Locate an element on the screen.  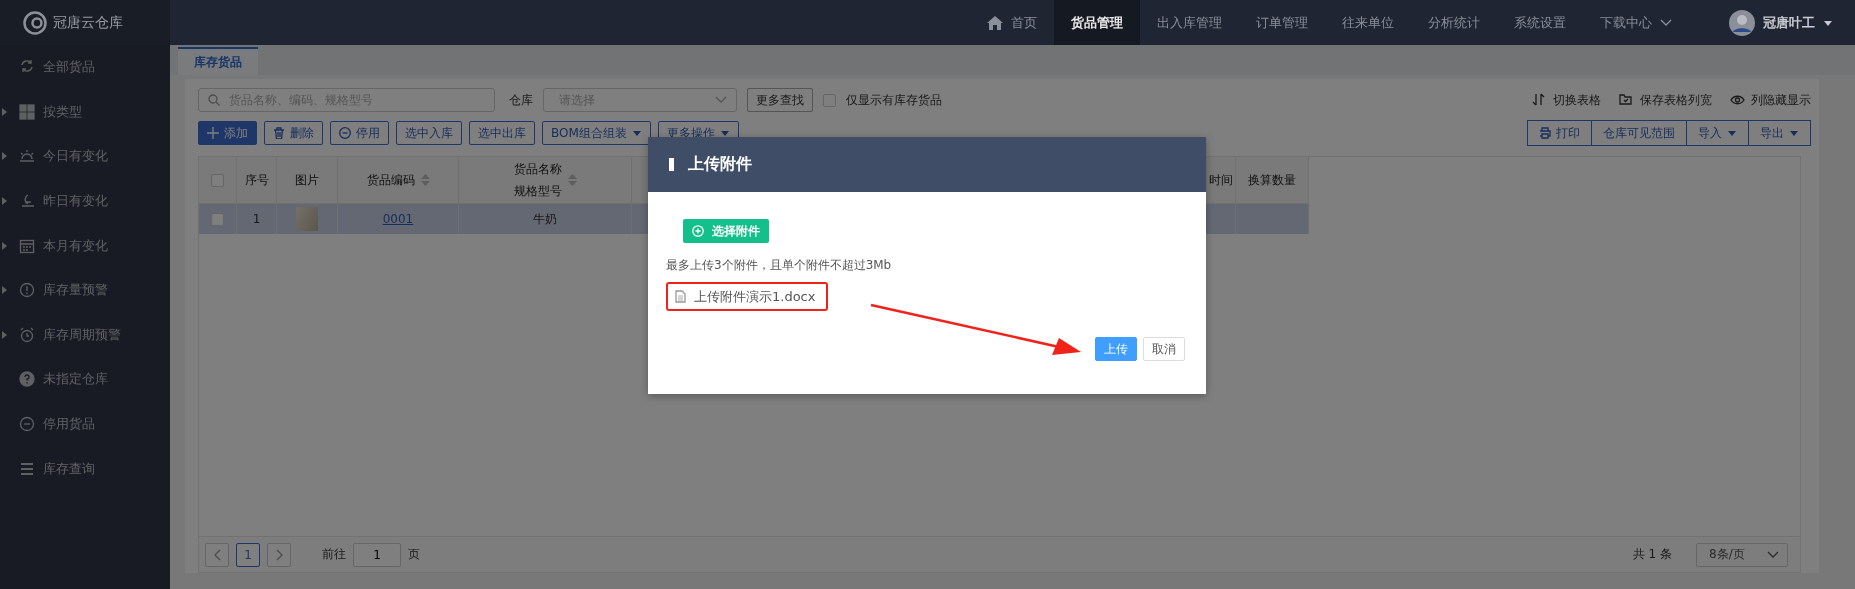
cancel-button: 取消 is located at coordinates (1164, 349).